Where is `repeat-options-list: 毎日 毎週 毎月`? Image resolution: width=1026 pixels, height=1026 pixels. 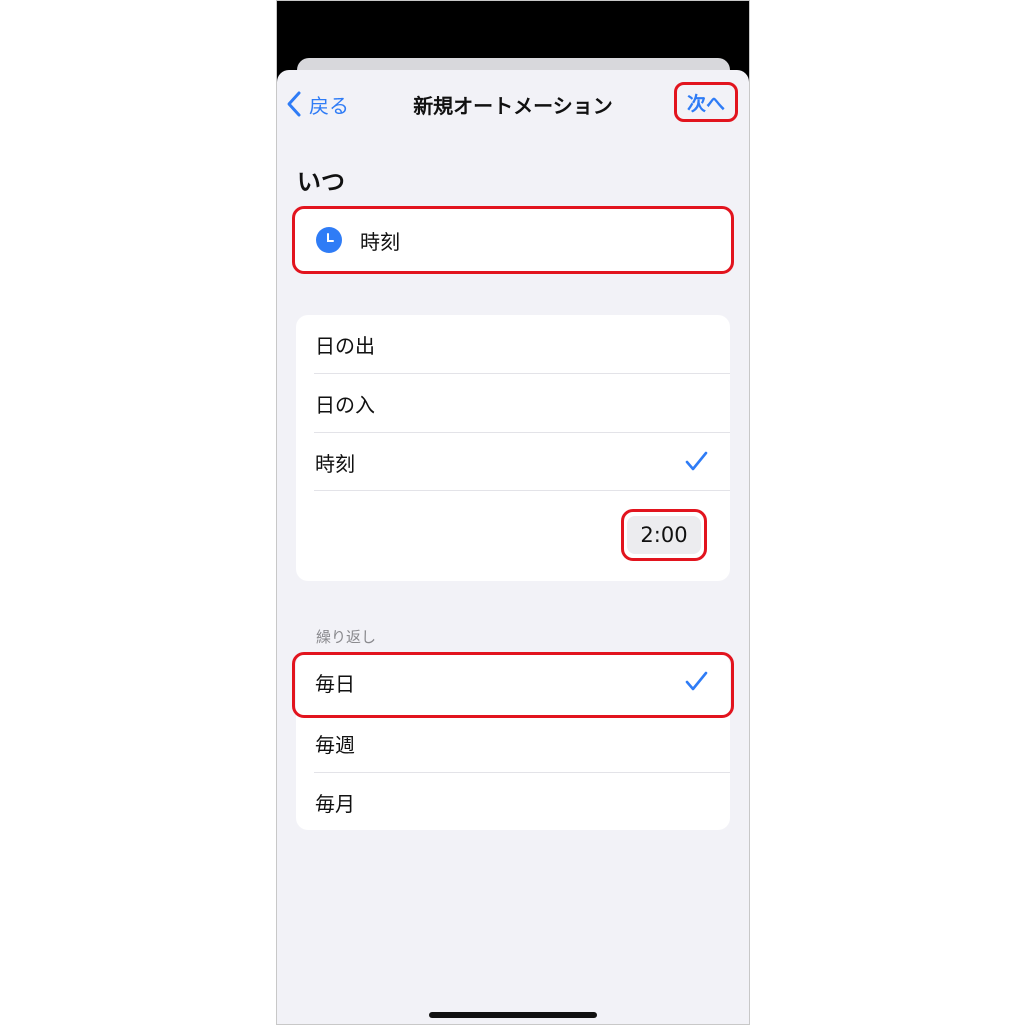
repeat-options-list: 毎日 毎週 毎月 is located at coordinates (513, 741).